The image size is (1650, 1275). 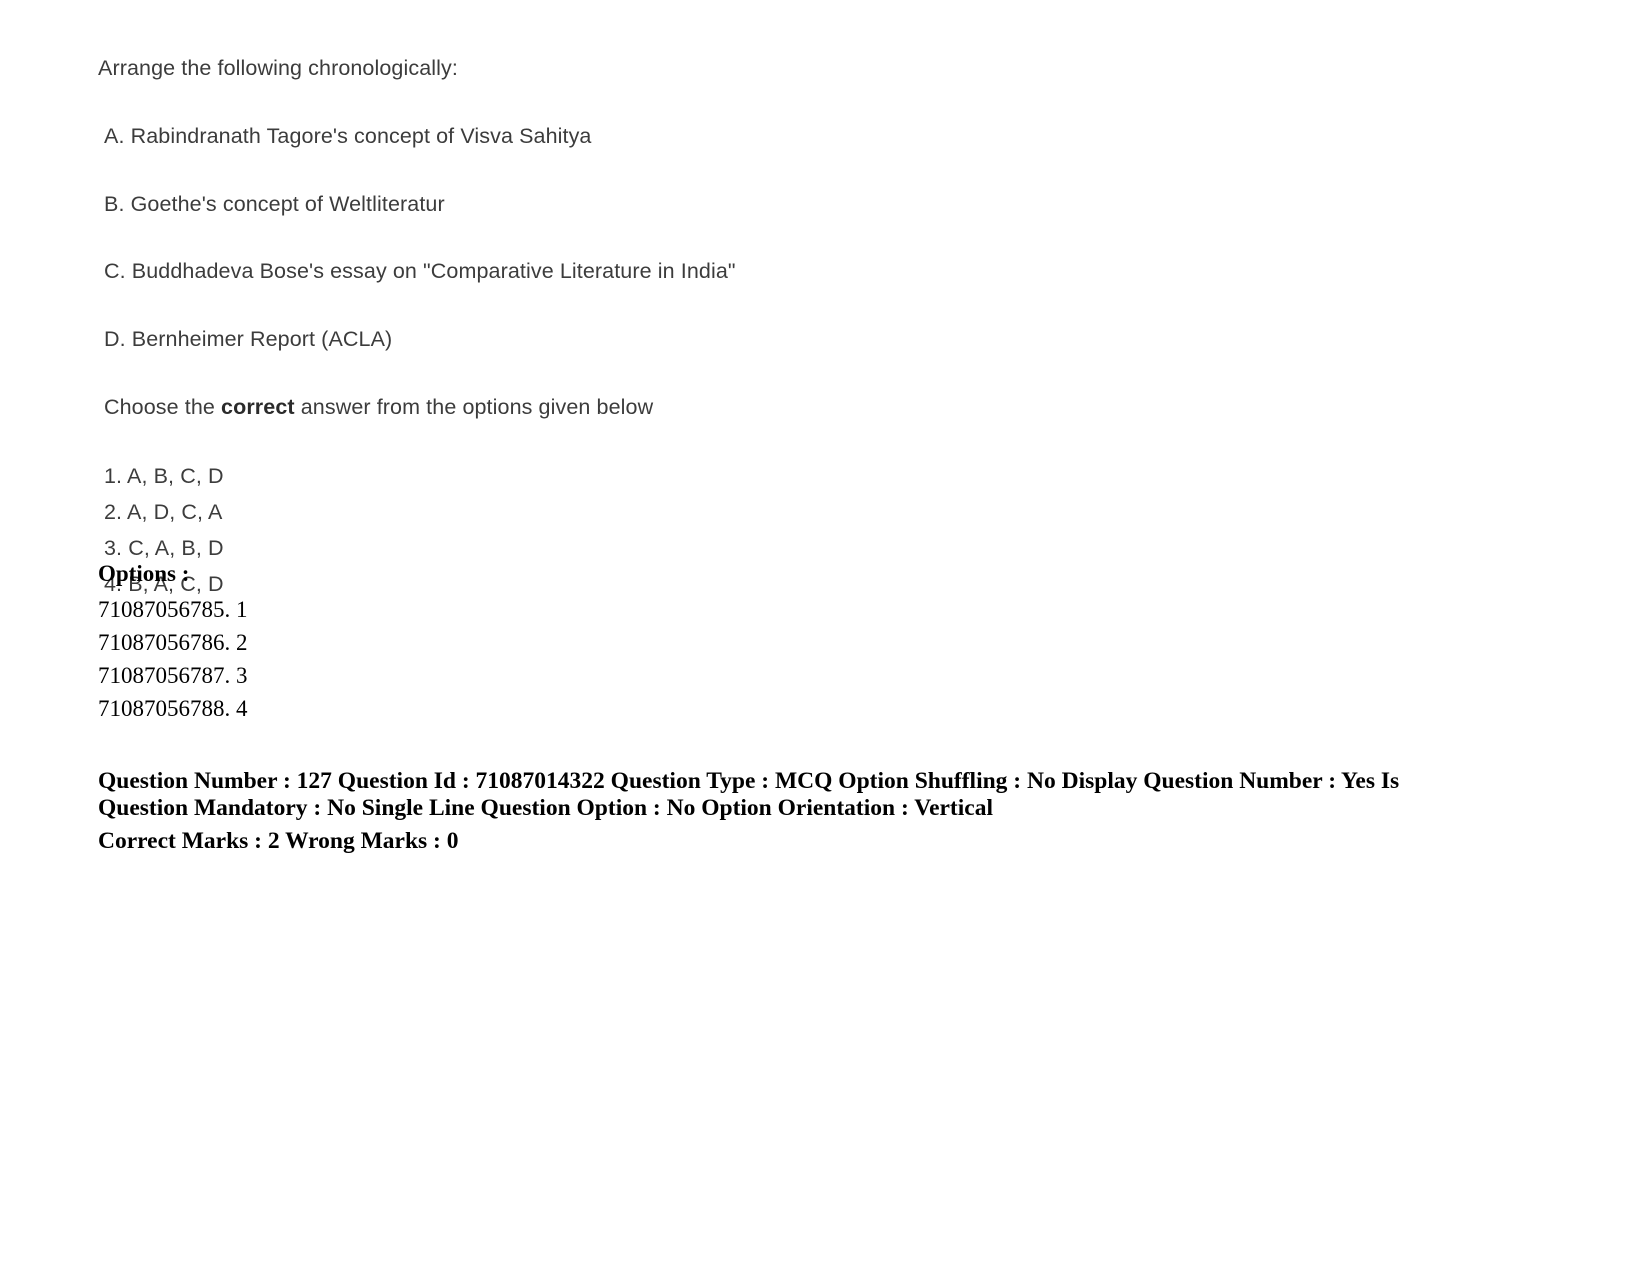 I want to click on choose-prefix: Choose the, so click(x=163, y=406).